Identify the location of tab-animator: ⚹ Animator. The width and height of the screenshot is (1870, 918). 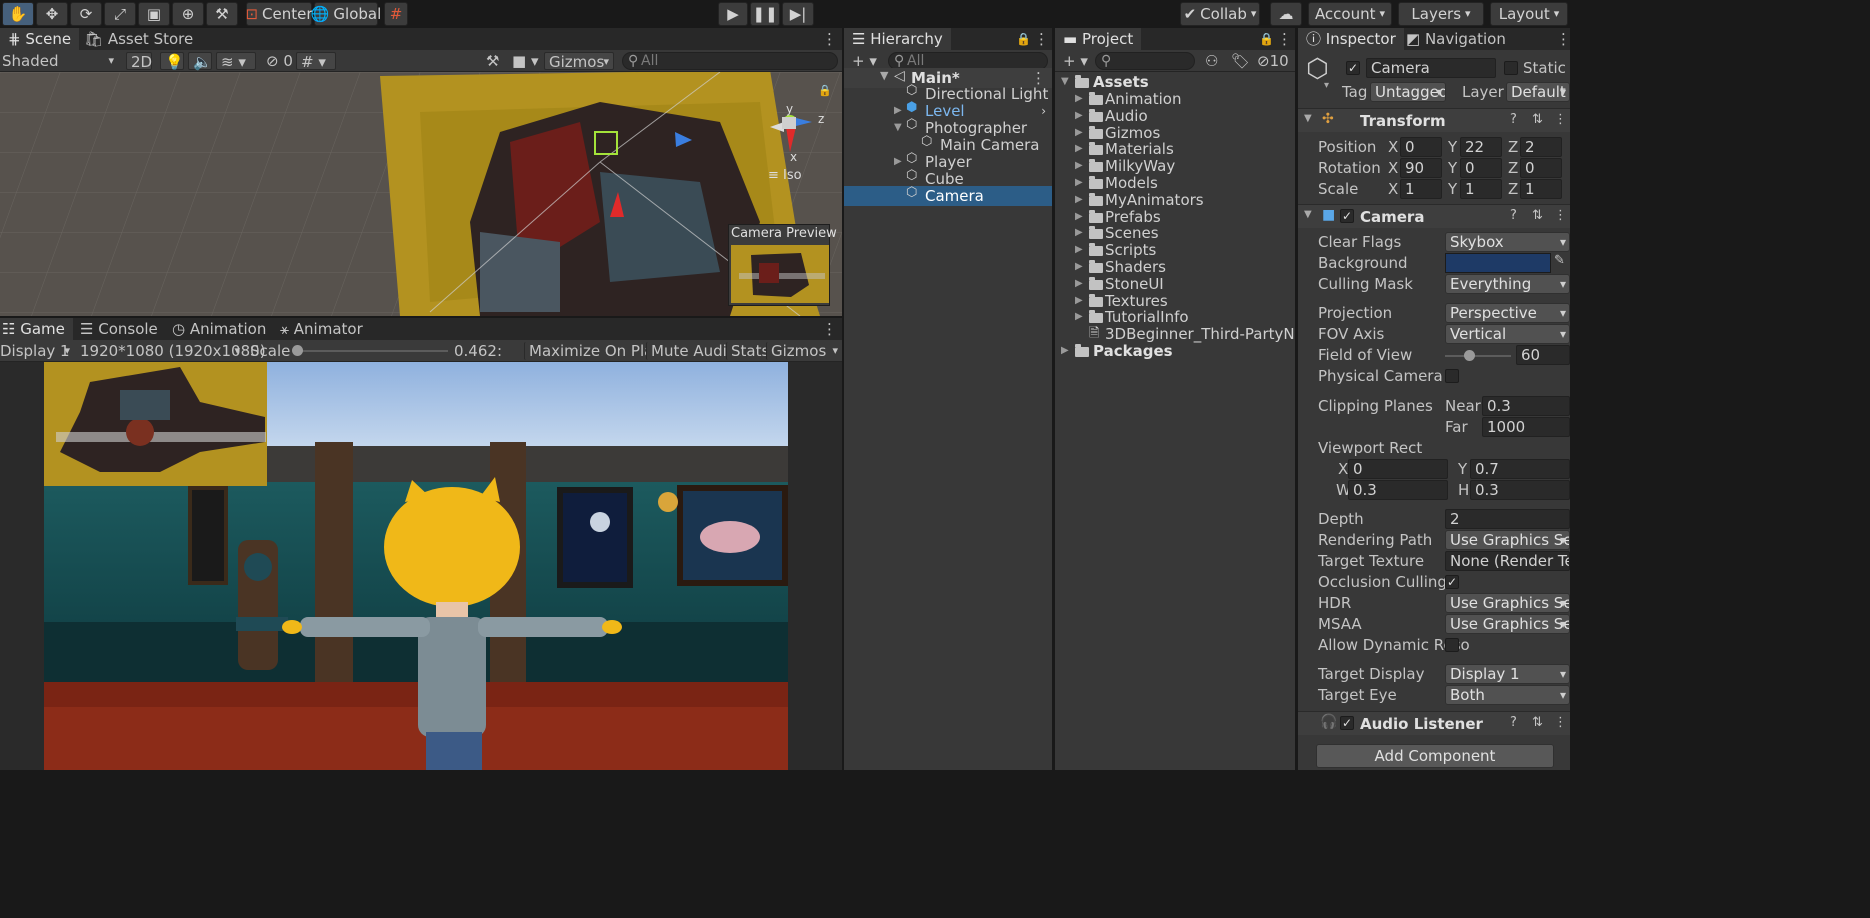
(321, 329).